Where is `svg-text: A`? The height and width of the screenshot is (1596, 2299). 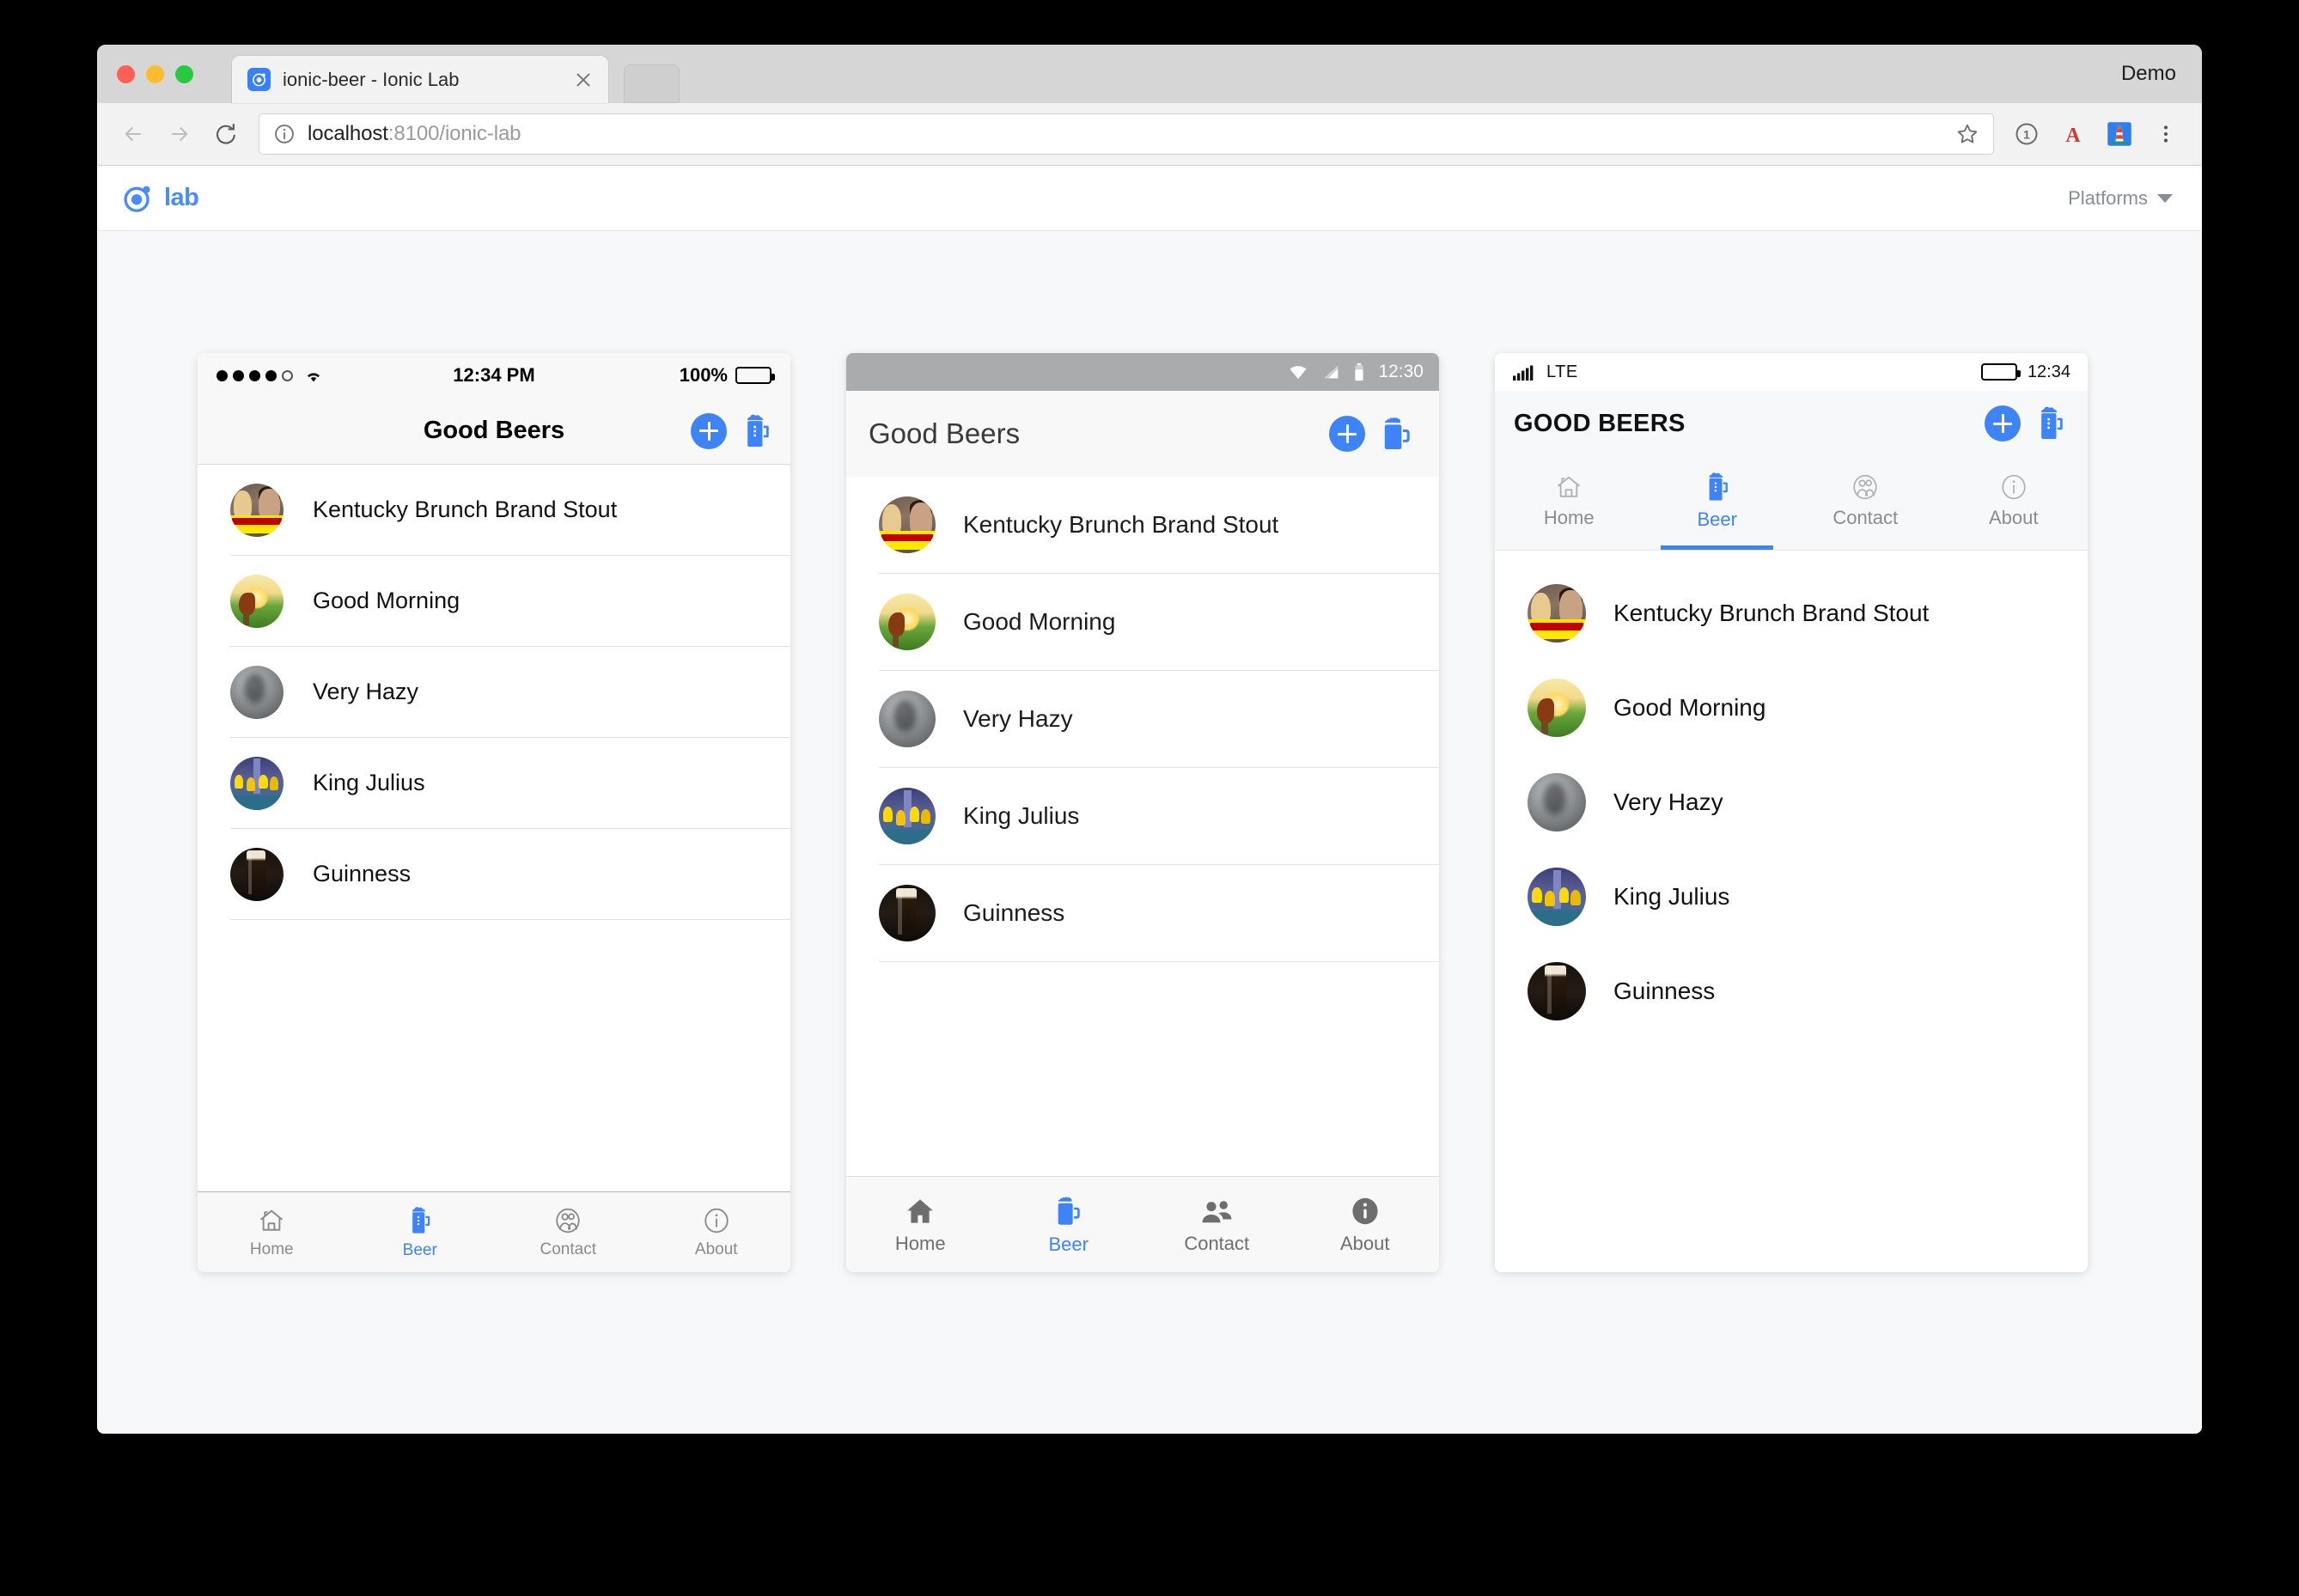
svg-text: A is located at coordinates (2072, 136).